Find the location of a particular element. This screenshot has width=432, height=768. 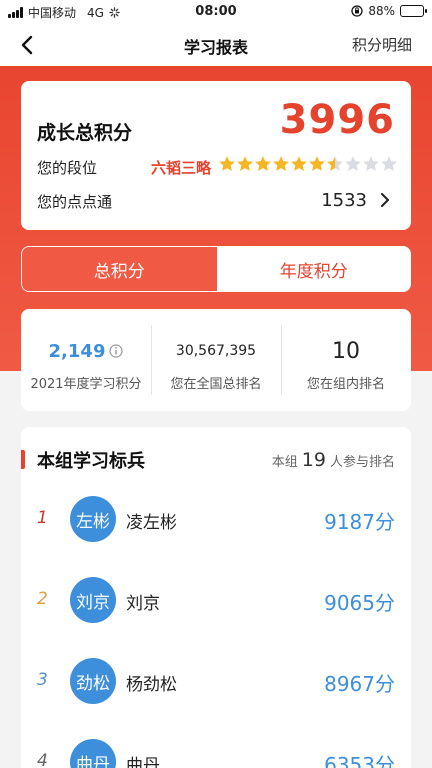

status-bar: 中国移动 4G 08:00 88% is located at coordinates (216, 12).